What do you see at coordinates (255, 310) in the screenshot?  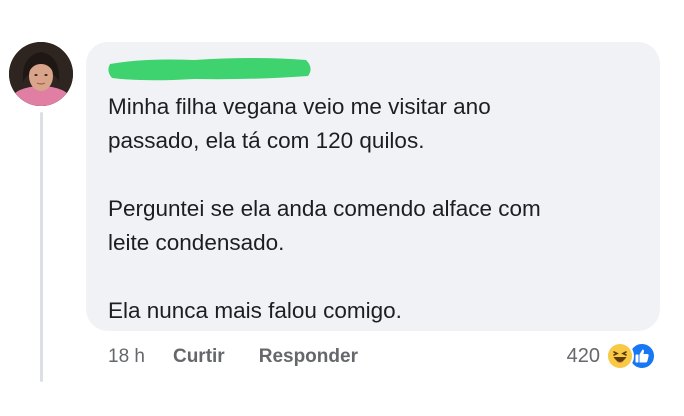 I see `comment-line-3: Ela nunca mais falou comigo.` at bounding box center [255, 310].